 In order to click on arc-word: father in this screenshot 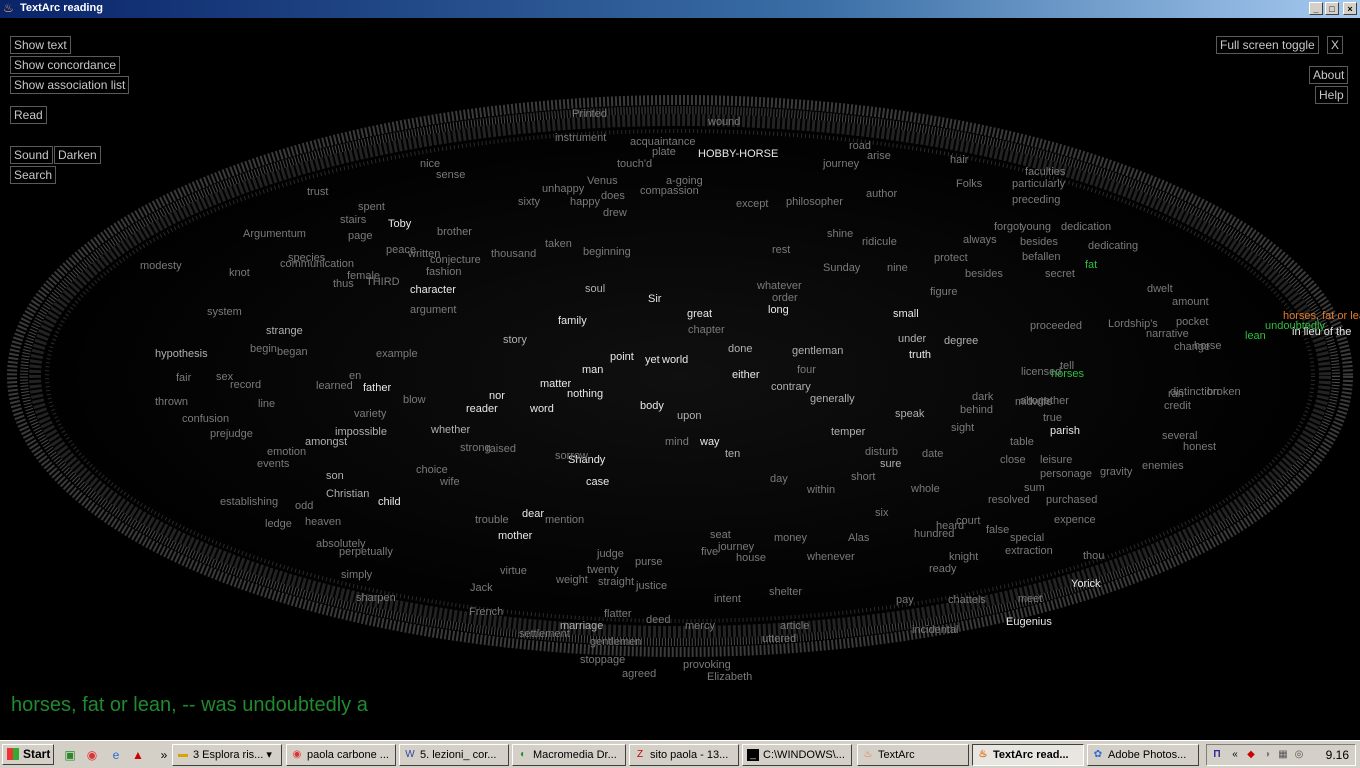, I will do `click(377, 388)`.